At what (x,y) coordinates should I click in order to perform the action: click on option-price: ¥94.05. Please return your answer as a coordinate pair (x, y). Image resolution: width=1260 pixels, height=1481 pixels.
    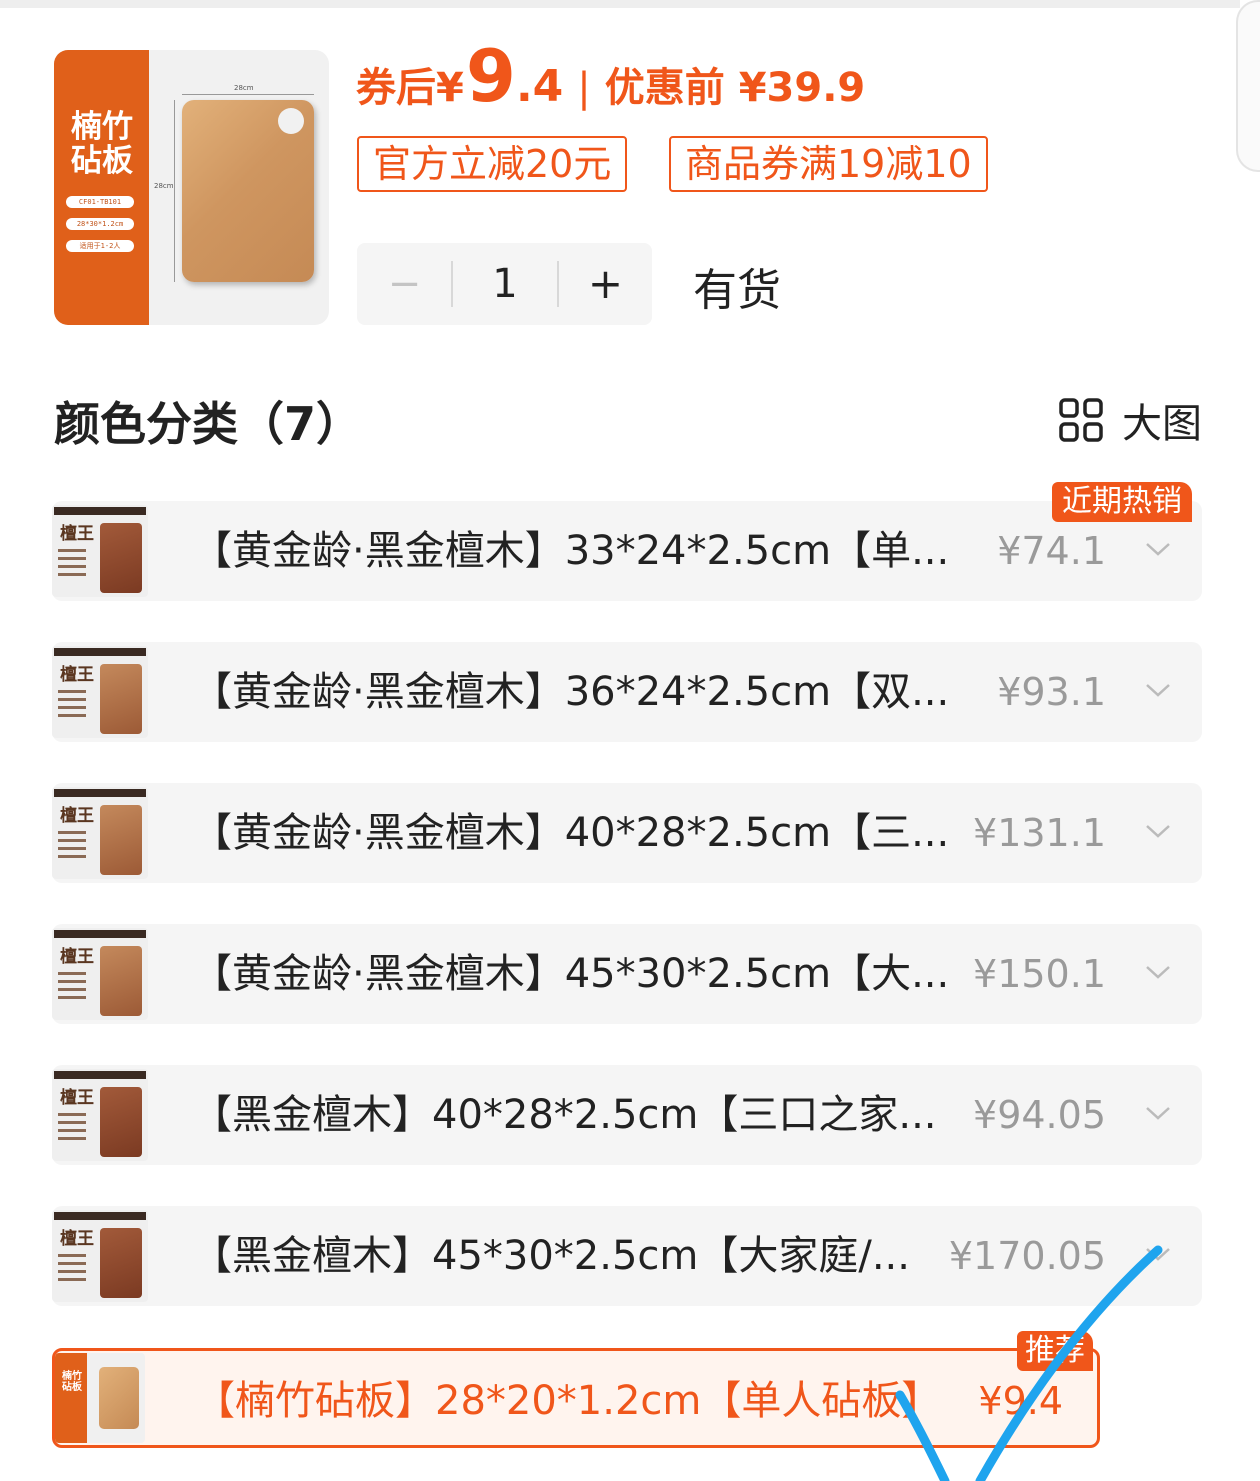
    Looking at the image, I should click on (1039, 1115).